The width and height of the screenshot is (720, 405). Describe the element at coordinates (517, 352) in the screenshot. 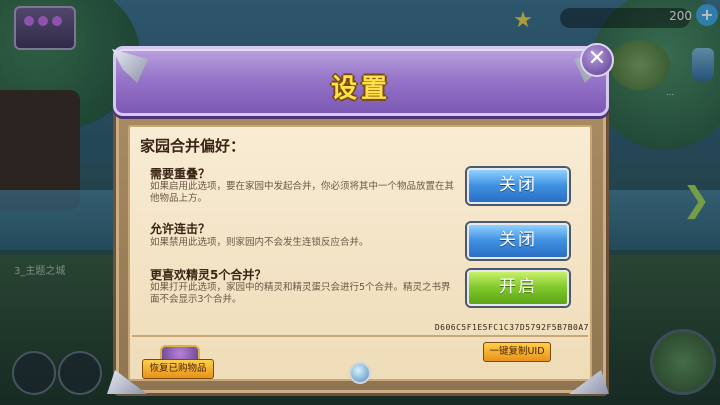

I see `copy-uid-button: 一键复制UID` at that location.